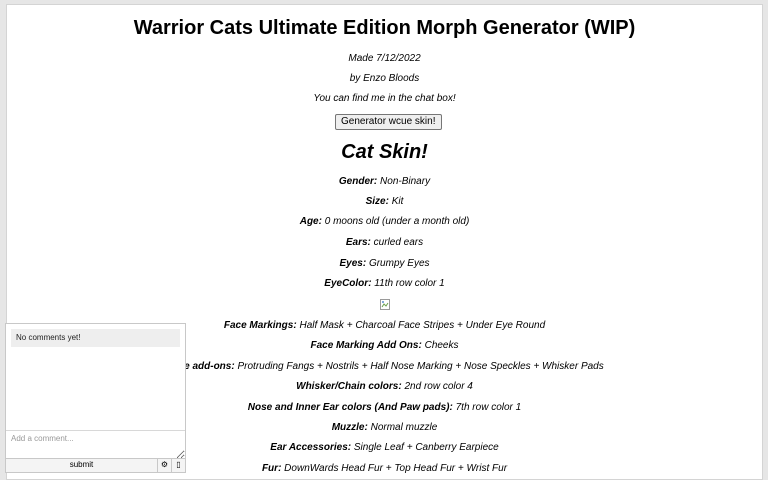 The width and height of the screenshot is (768, 480). I want to click on trait-value: 11th row color 1, so click(408, 283).